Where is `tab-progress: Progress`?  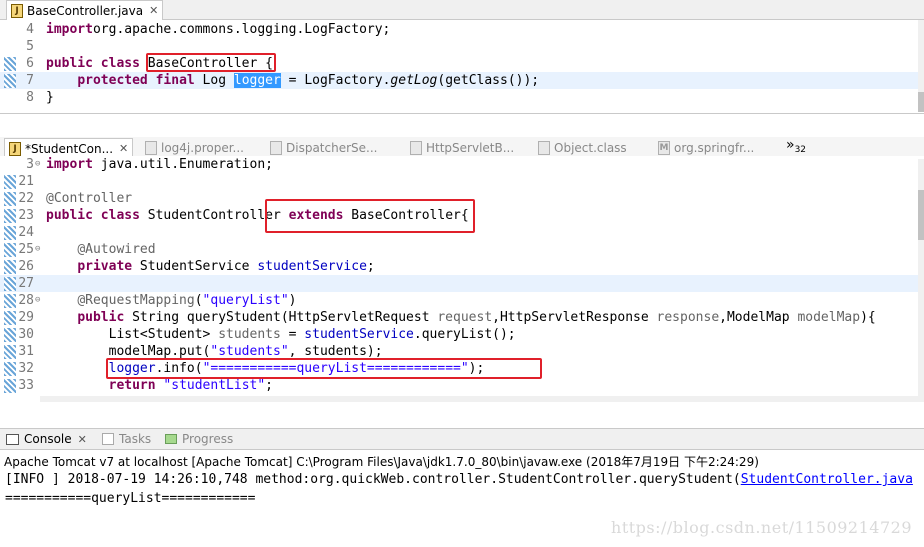 tab-progress: Progress is located at coordinates (199, 439).